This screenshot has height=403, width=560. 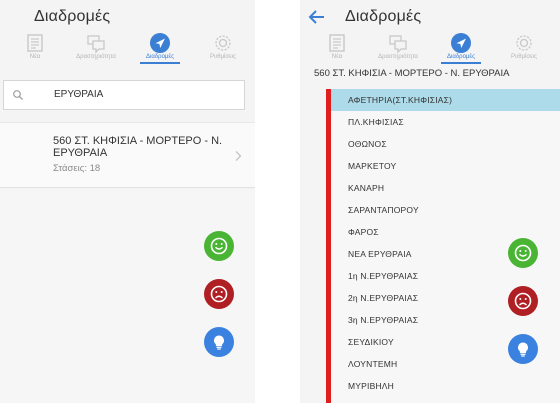 What do you see at coordinates (445, 100) in the screenshot?
I see `stop-item: ΑΦΕΤΗΡΙΑ(ΣΤ.ΚΗΦΙΣΙΑΣ)` at bounding box center [445, 100].